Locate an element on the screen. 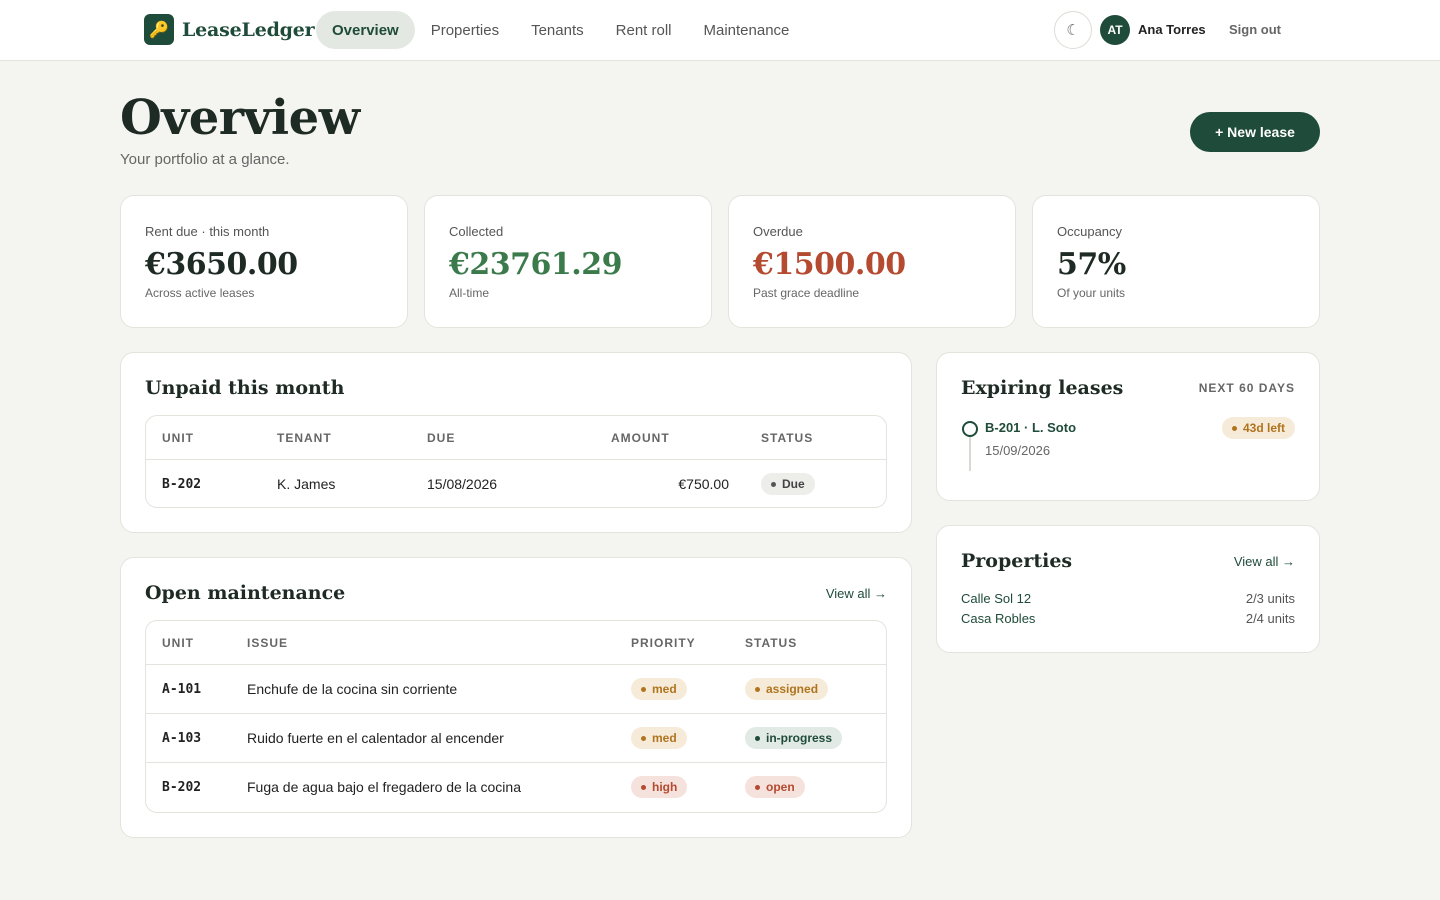 Image resolution: width=1440 pixels, height=900 pixels. brand-name: LeaseLedger is located at coordinates (248, 29).